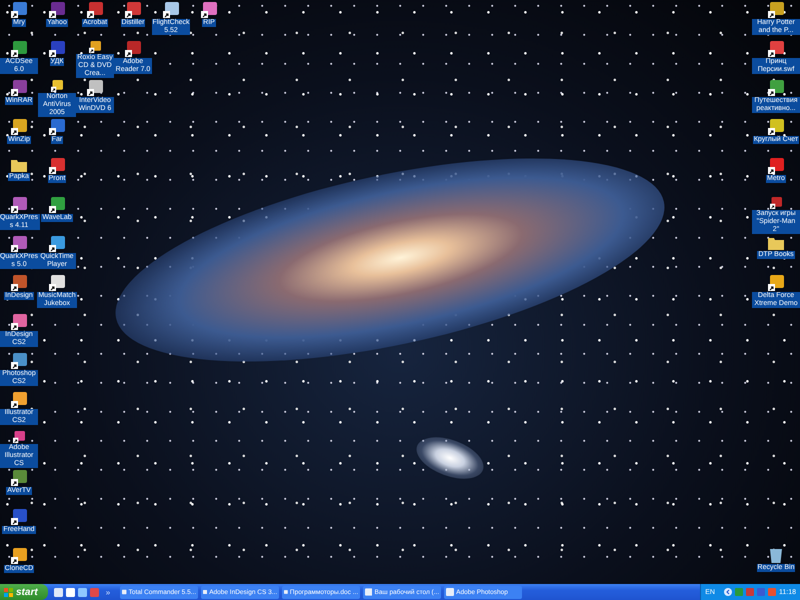 The height and width of the screenshot is (600, 800). What do you see at coordinates (8, 592) in the screenshot?
I see `windows-logo-icon` at bounding box center [8, 592].